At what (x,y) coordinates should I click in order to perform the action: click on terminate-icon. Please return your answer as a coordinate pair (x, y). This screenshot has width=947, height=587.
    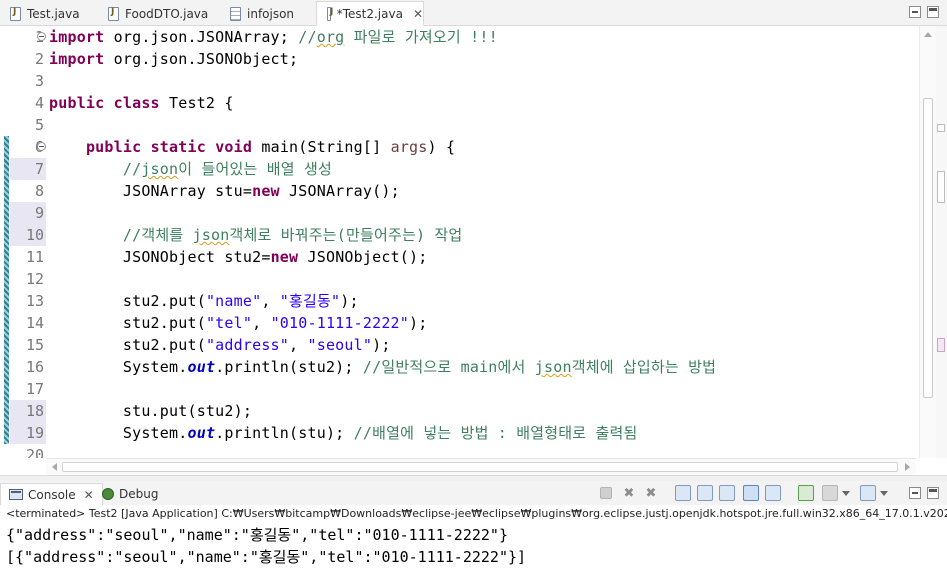
    Looking at the image, I should click on (606, 493).